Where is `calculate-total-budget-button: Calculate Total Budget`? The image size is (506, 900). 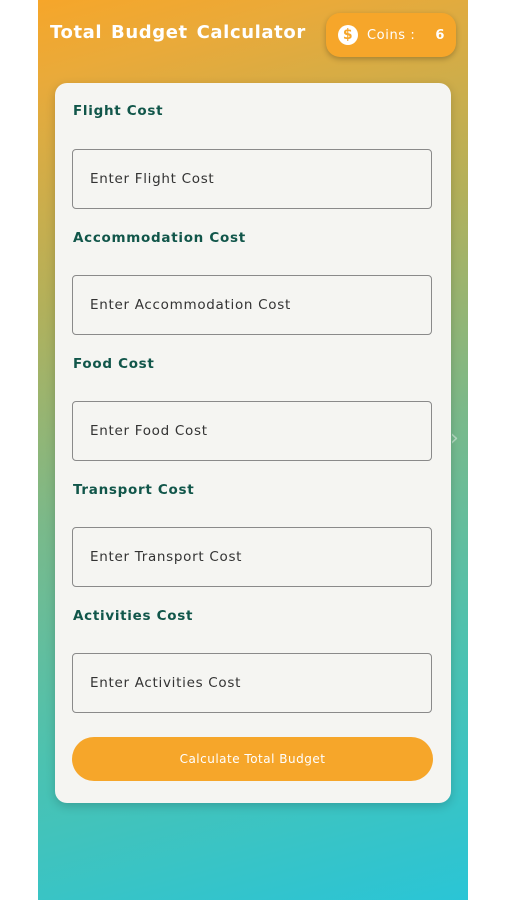
calculate-total-budget-button: Calculate Total Budget is located at coordinates (252, 759).